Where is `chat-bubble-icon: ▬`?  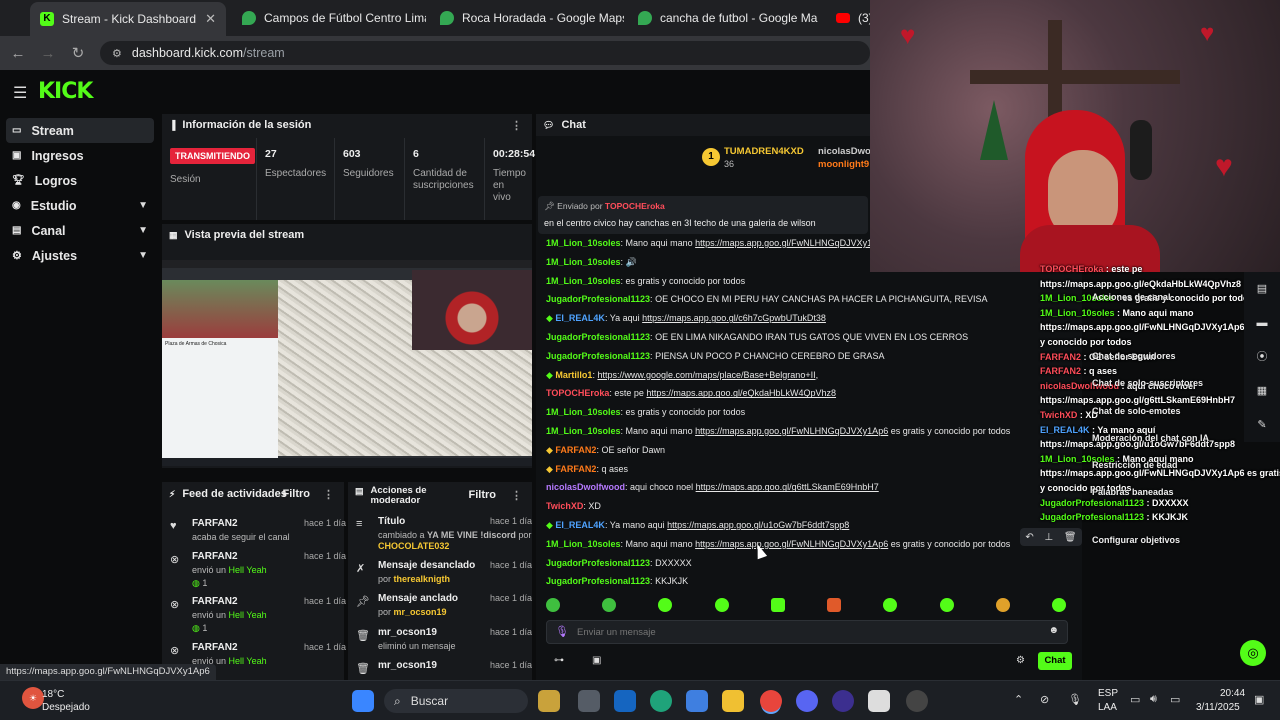
chat-bubble-icon: ▬ is located at coordinates (1262, 323).